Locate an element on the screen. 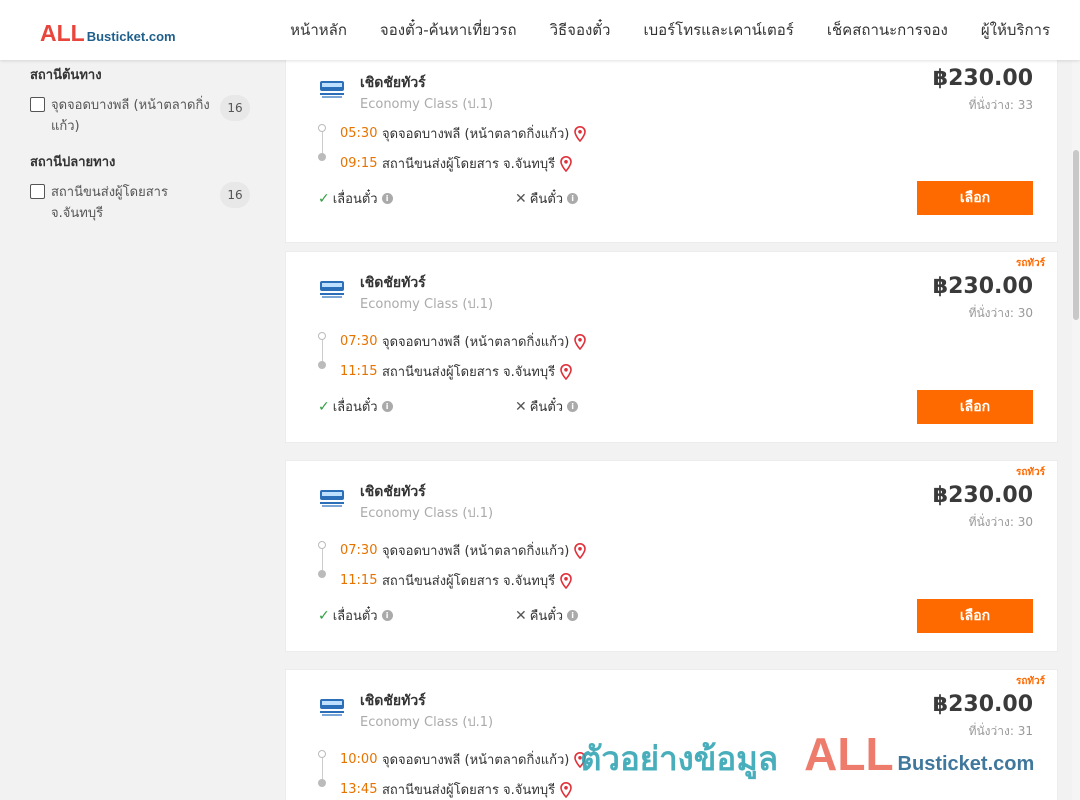  filter-origin-option: จุดจอดบางพลี (หน้าตลาดกิ่งแก้ว) 16 is located at coordinates (142, 116).